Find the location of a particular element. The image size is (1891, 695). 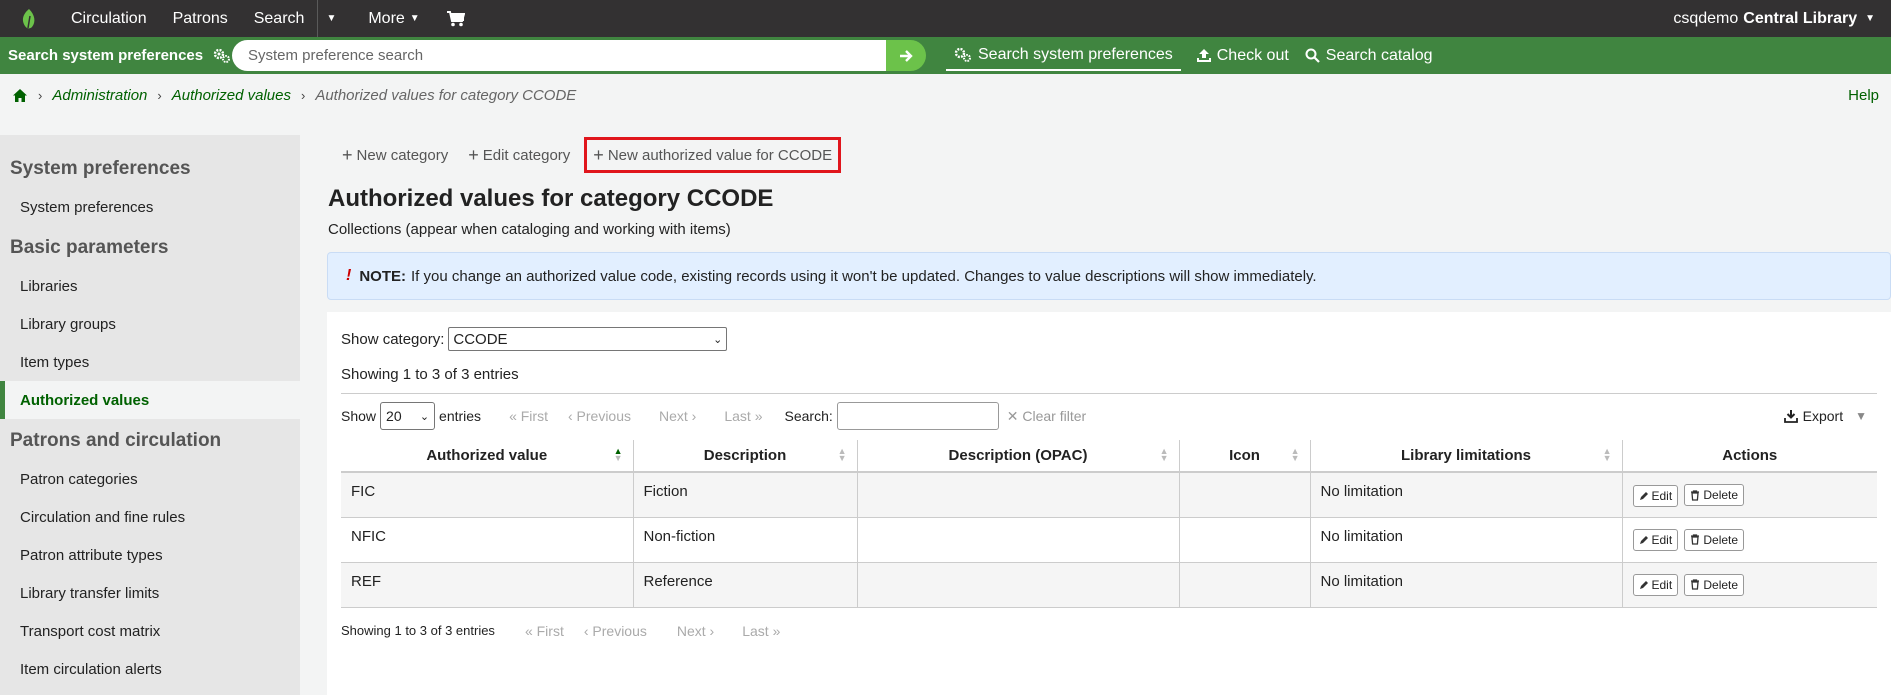

nav-patrons: Patrons is located at coordinates (200, 18).